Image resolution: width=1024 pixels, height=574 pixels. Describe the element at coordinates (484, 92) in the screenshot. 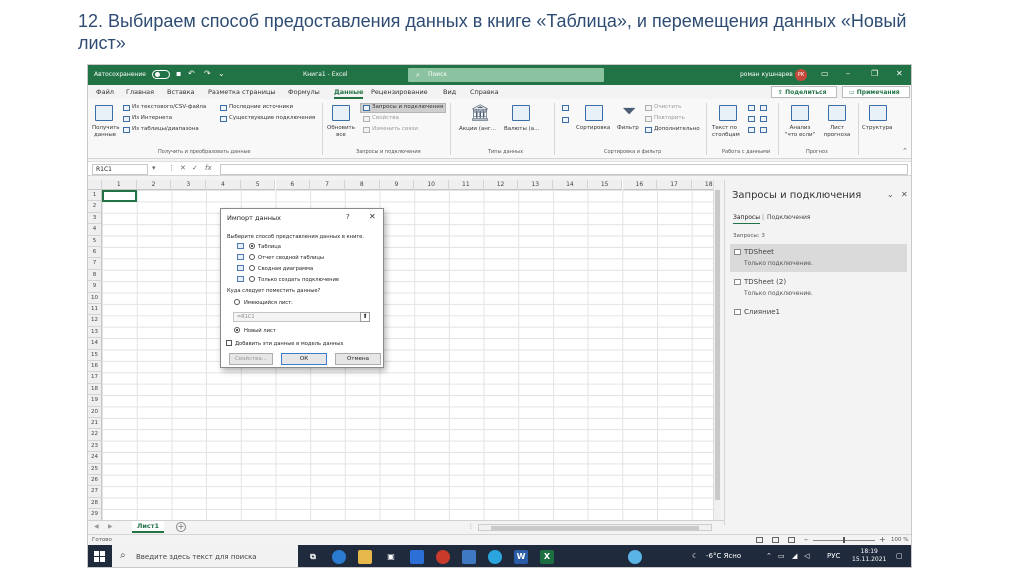

I see `tab-help: Справка` at that location.